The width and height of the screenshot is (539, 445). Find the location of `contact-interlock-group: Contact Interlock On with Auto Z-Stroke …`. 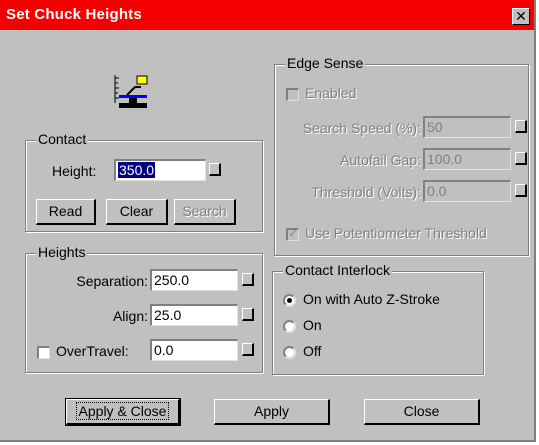

contact-interlock-group: Contact Interlock On with Auto Z-Stroke … is located at coordinates (378, 318).